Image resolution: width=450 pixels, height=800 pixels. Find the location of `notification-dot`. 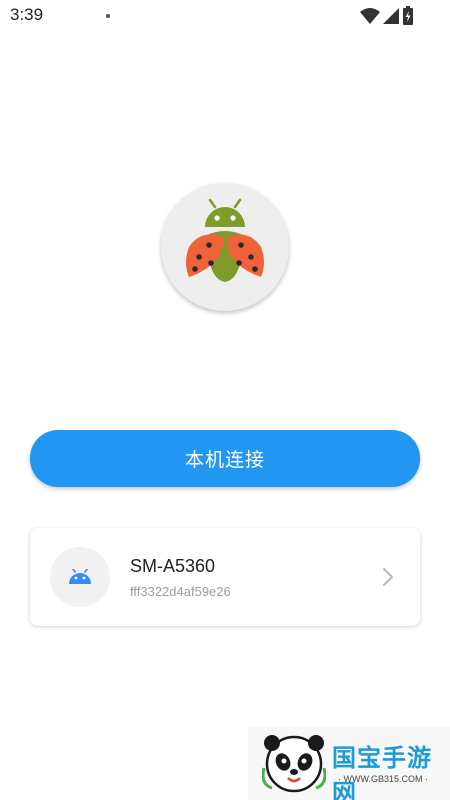

notification-dot is located at coordinates (108, 16).